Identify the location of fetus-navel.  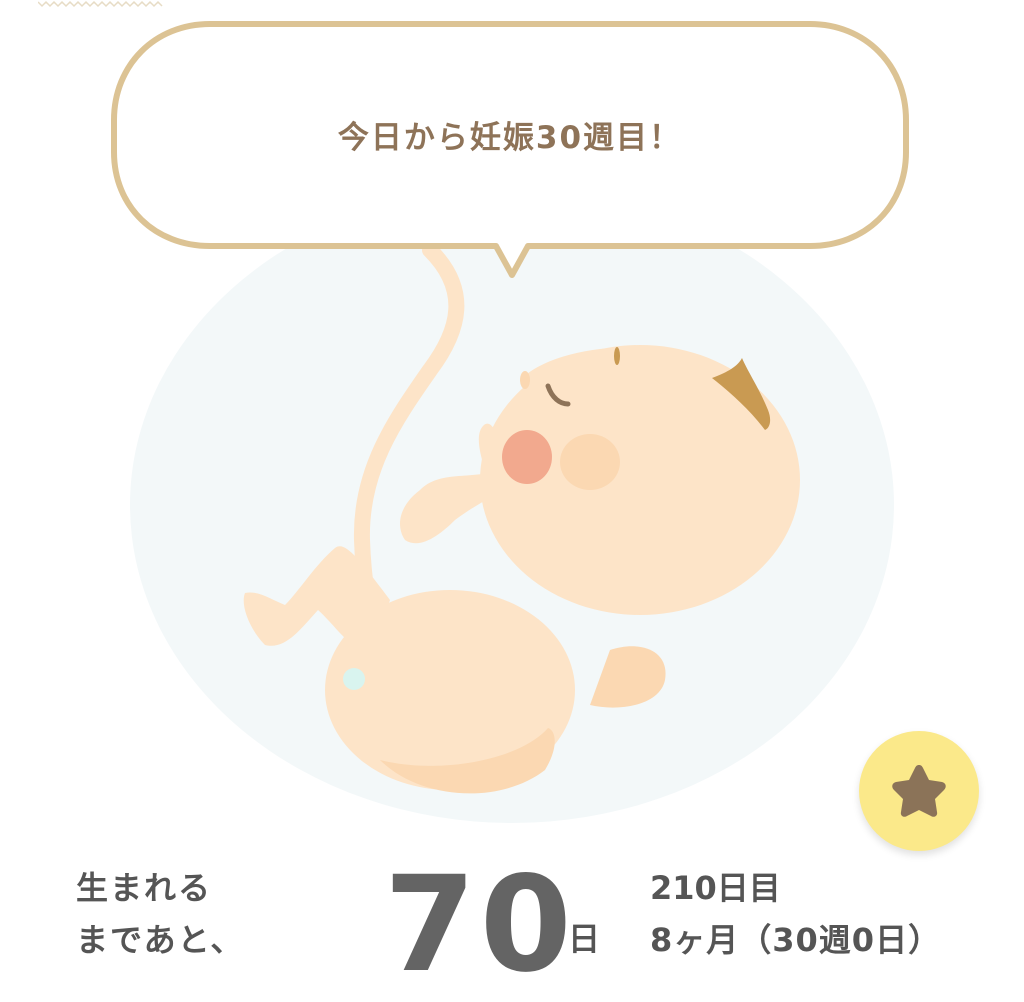
(354, 679).